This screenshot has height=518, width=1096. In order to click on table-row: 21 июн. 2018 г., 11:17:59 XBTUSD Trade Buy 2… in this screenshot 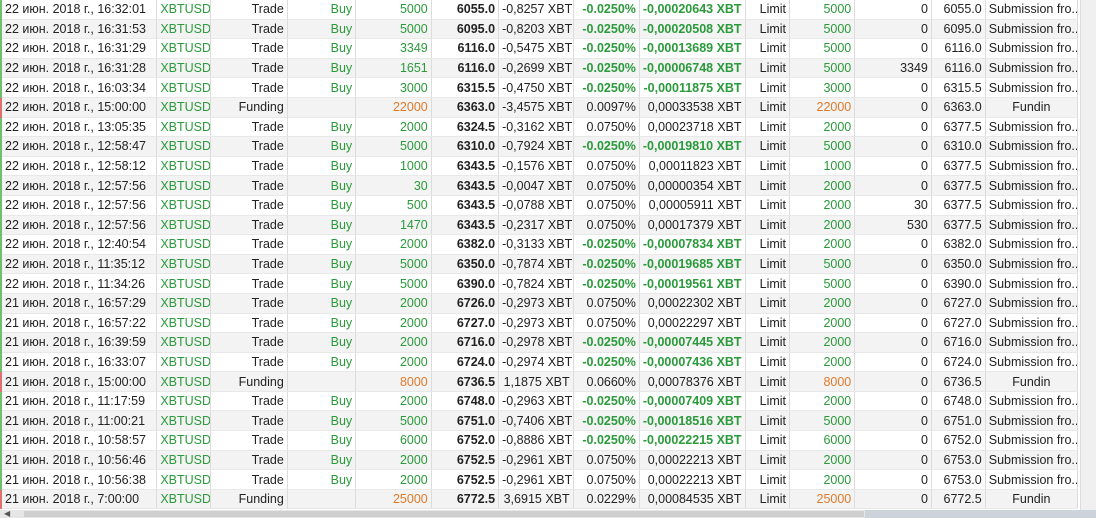, I will do `click(539, 401)`.